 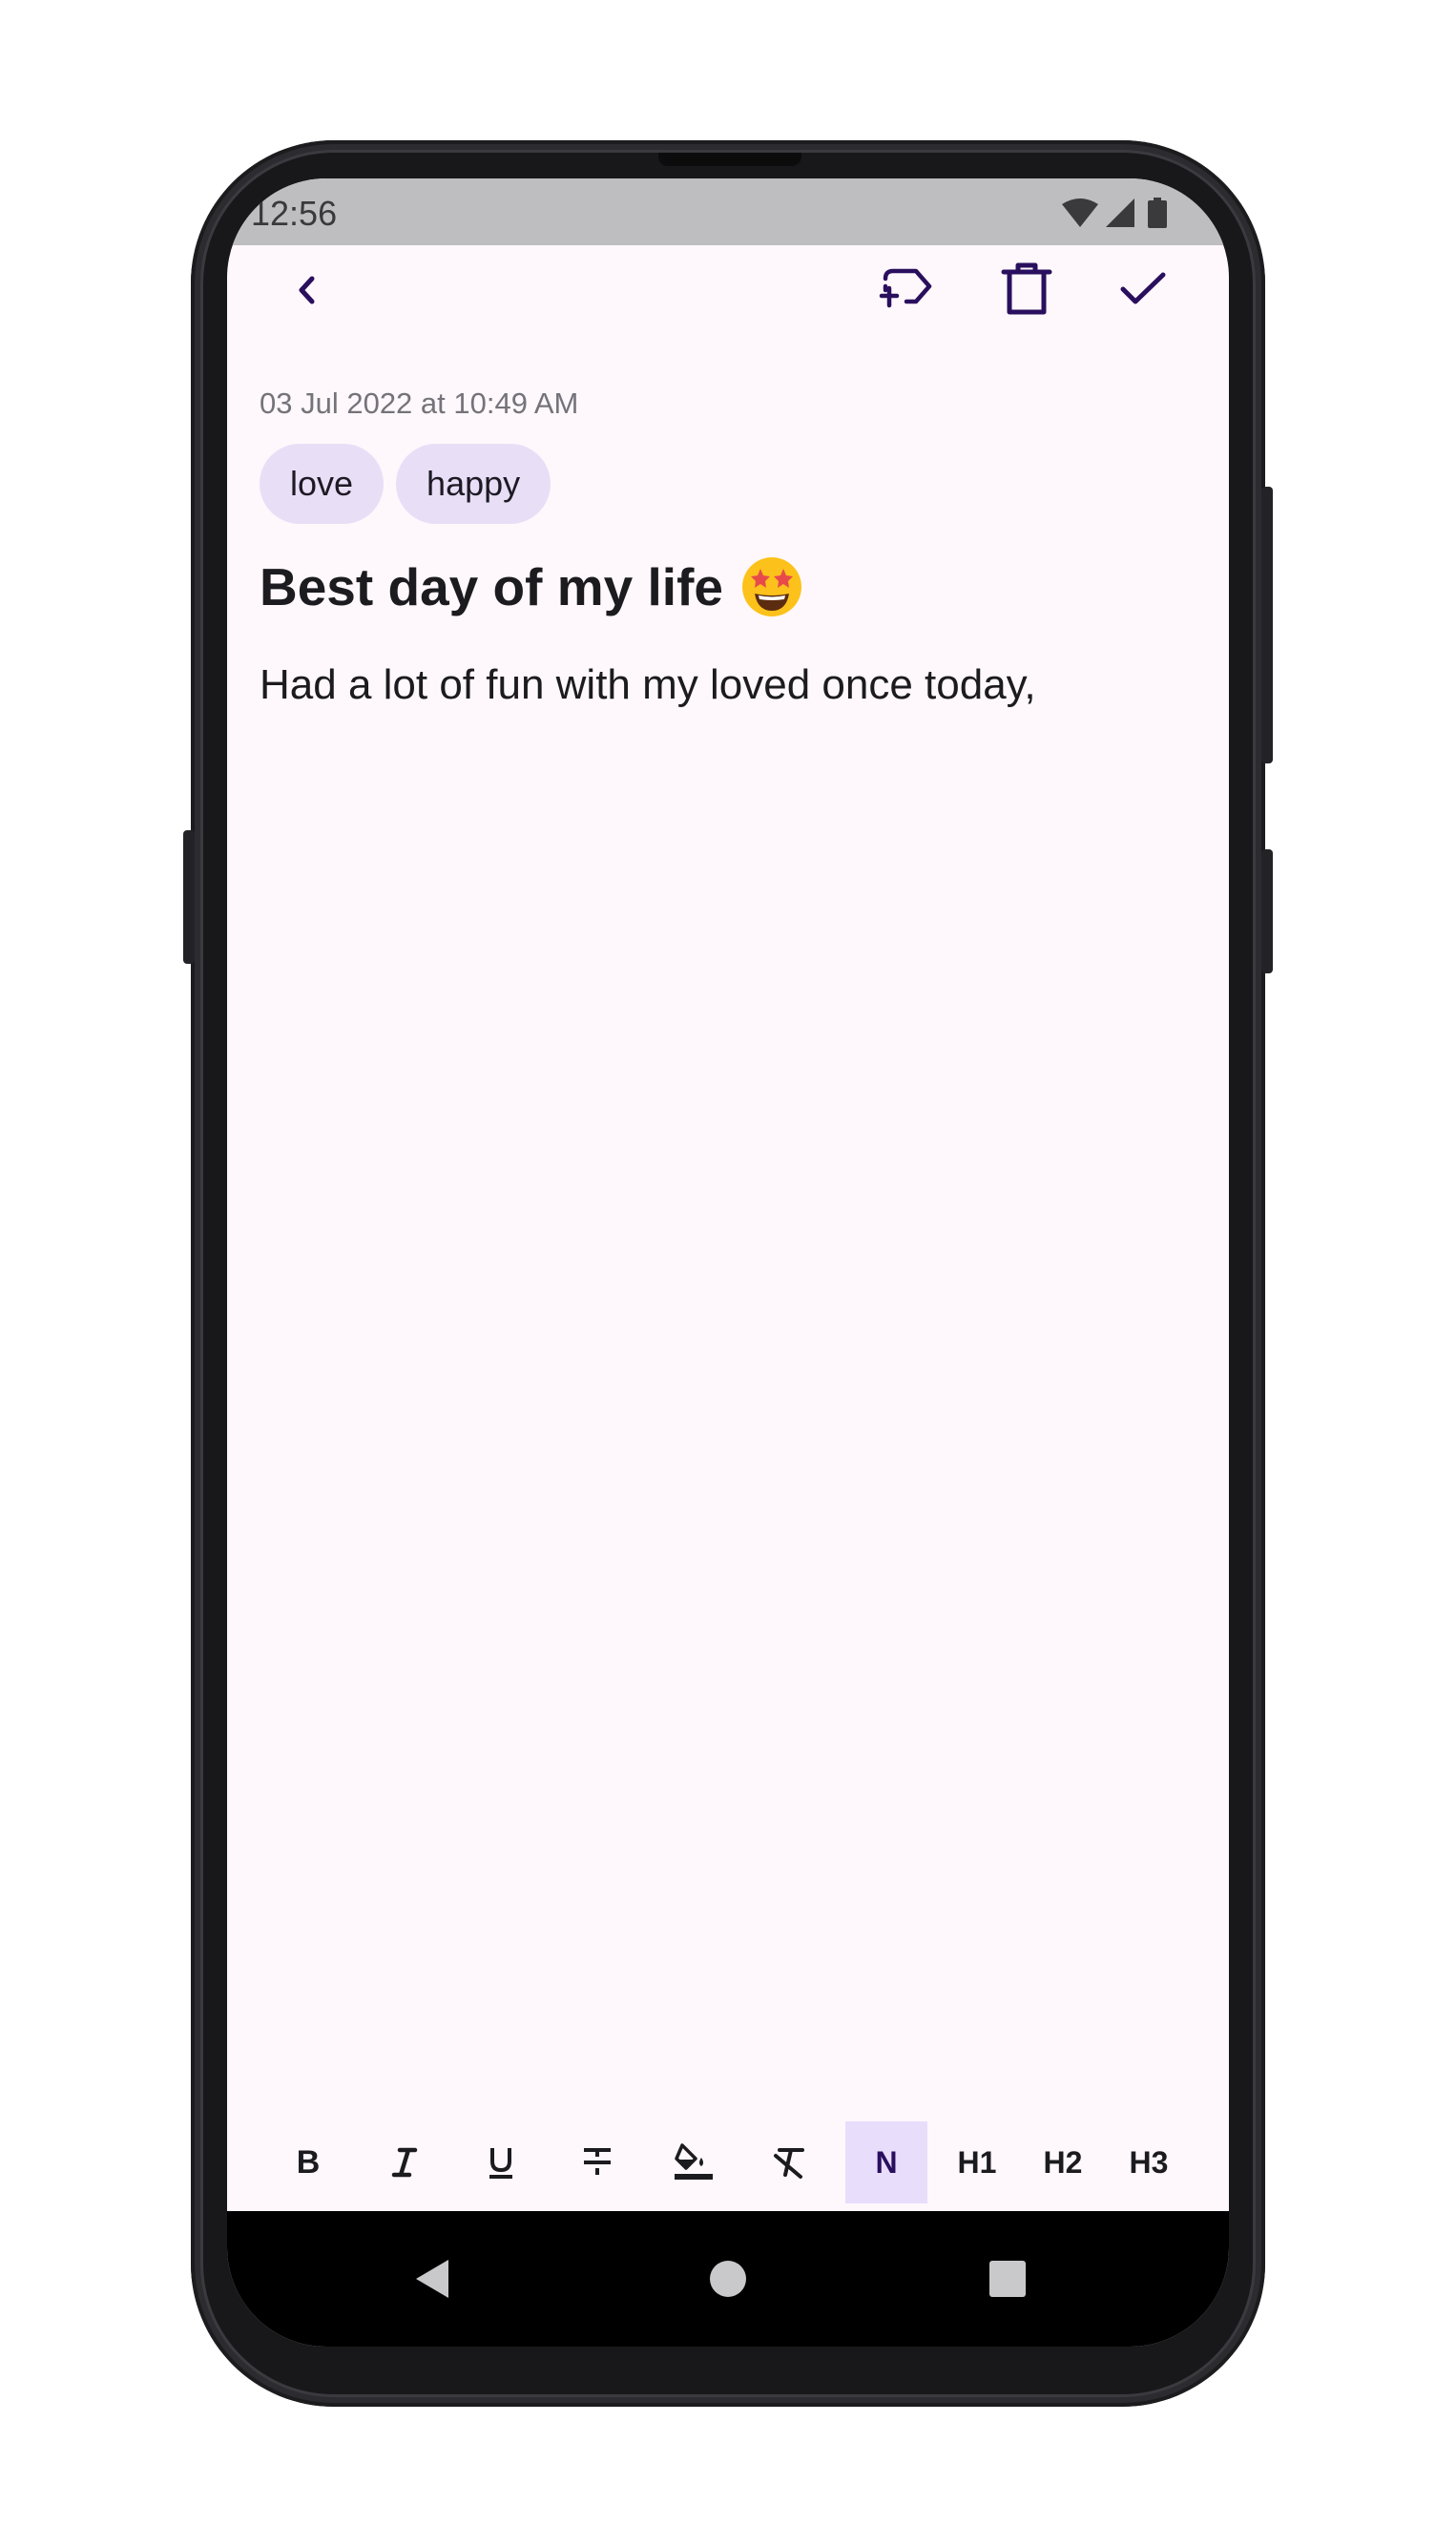 I want to click on bold-button: B, so click(x=308, y=2162).